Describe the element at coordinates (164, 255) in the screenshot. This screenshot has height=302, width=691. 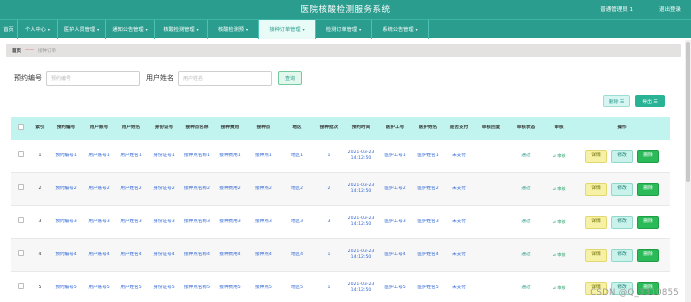
I see `cell-shenfen: 身份证号4` at that location.